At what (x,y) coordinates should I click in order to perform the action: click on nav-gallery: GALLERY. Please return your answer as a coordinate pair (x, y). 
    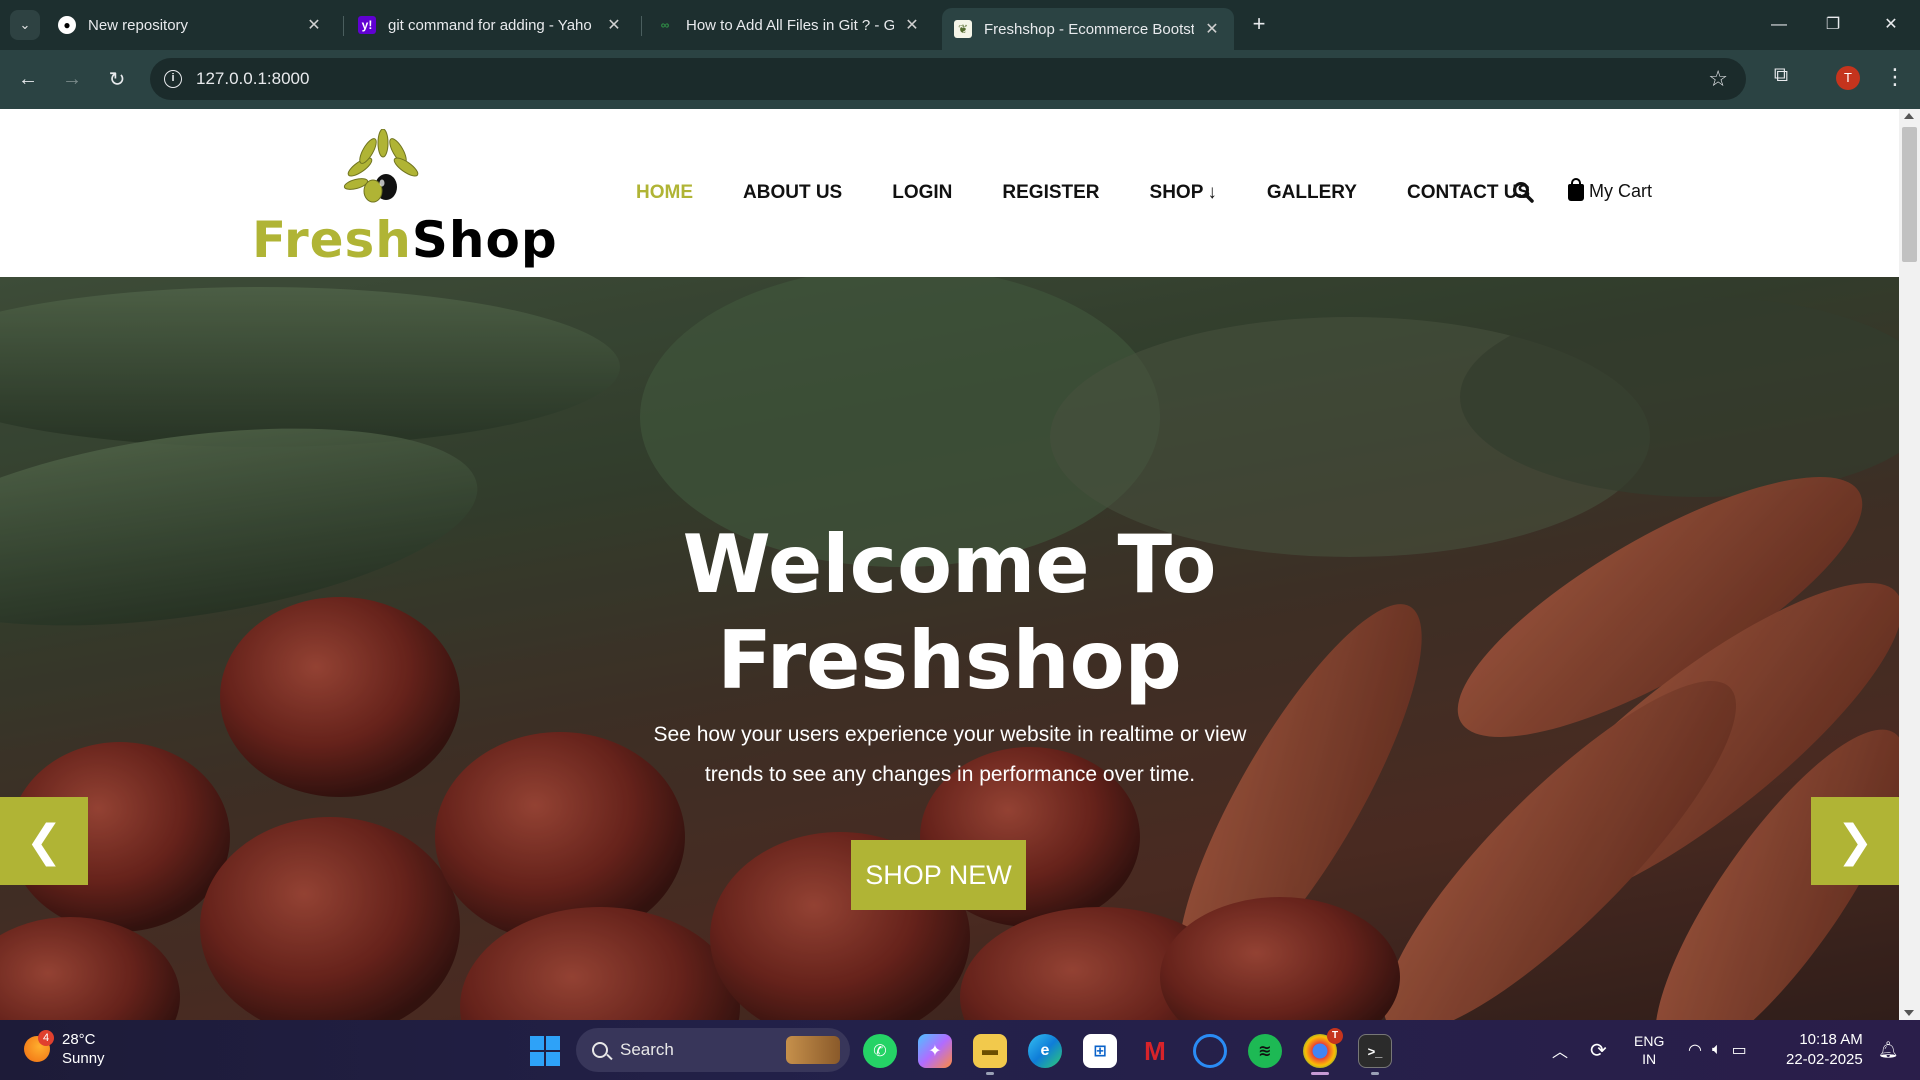
    Looking at the image, I should click on (1312, 193).